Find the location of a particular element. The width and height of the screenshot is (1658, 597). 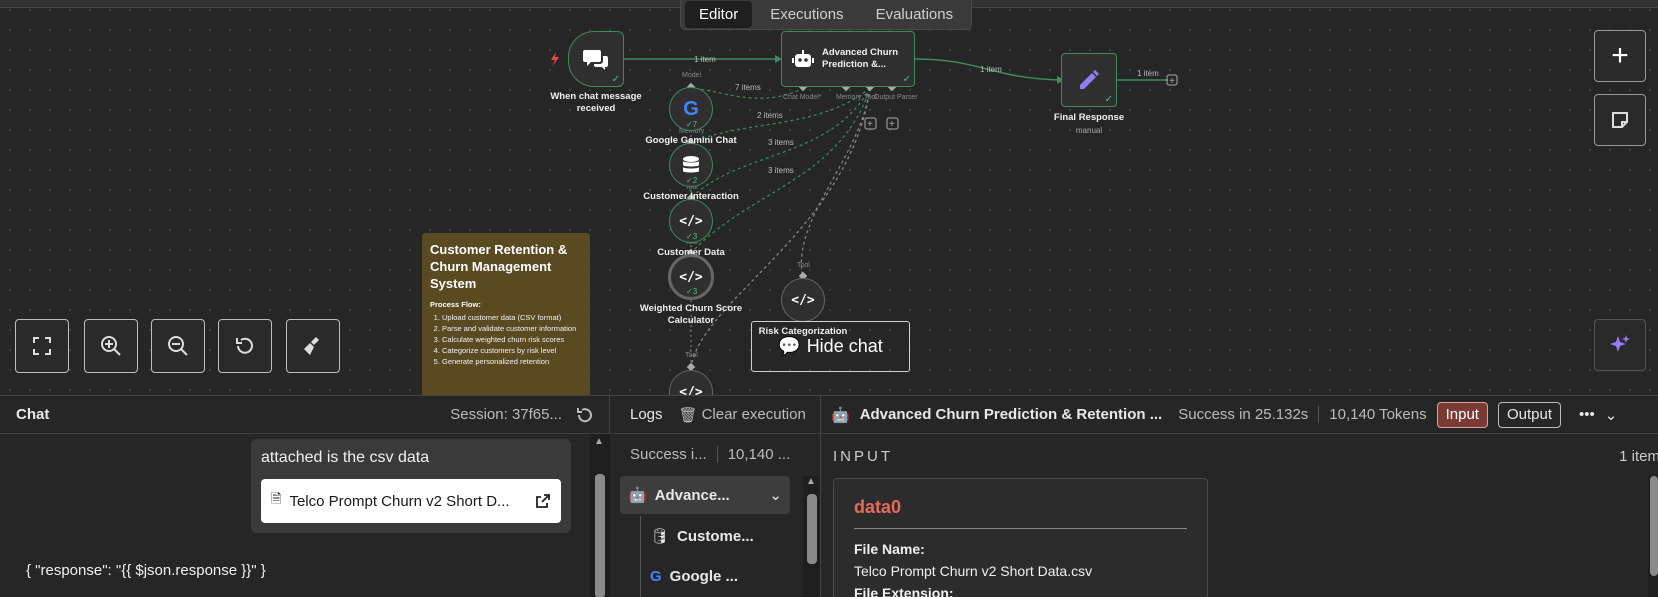

wire-label-gemini: 7 items is located at coordinates (748, 87).